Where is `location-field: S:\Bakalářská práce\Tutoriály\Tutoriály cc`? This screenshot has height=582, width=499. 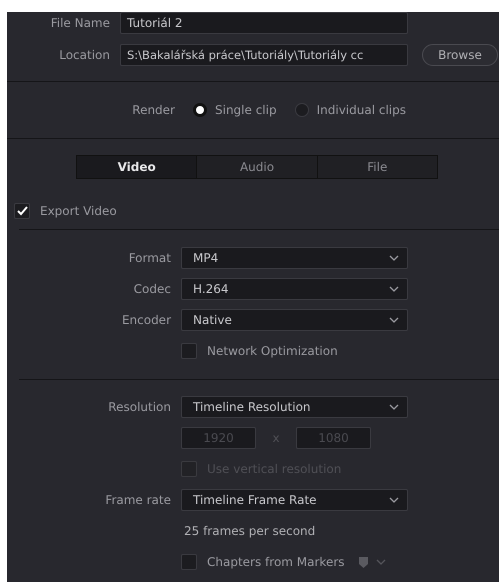 location-field: S:\Bakalářská práce\Tutoriály\Tutoriály cc is located at coordinates (264, 55).